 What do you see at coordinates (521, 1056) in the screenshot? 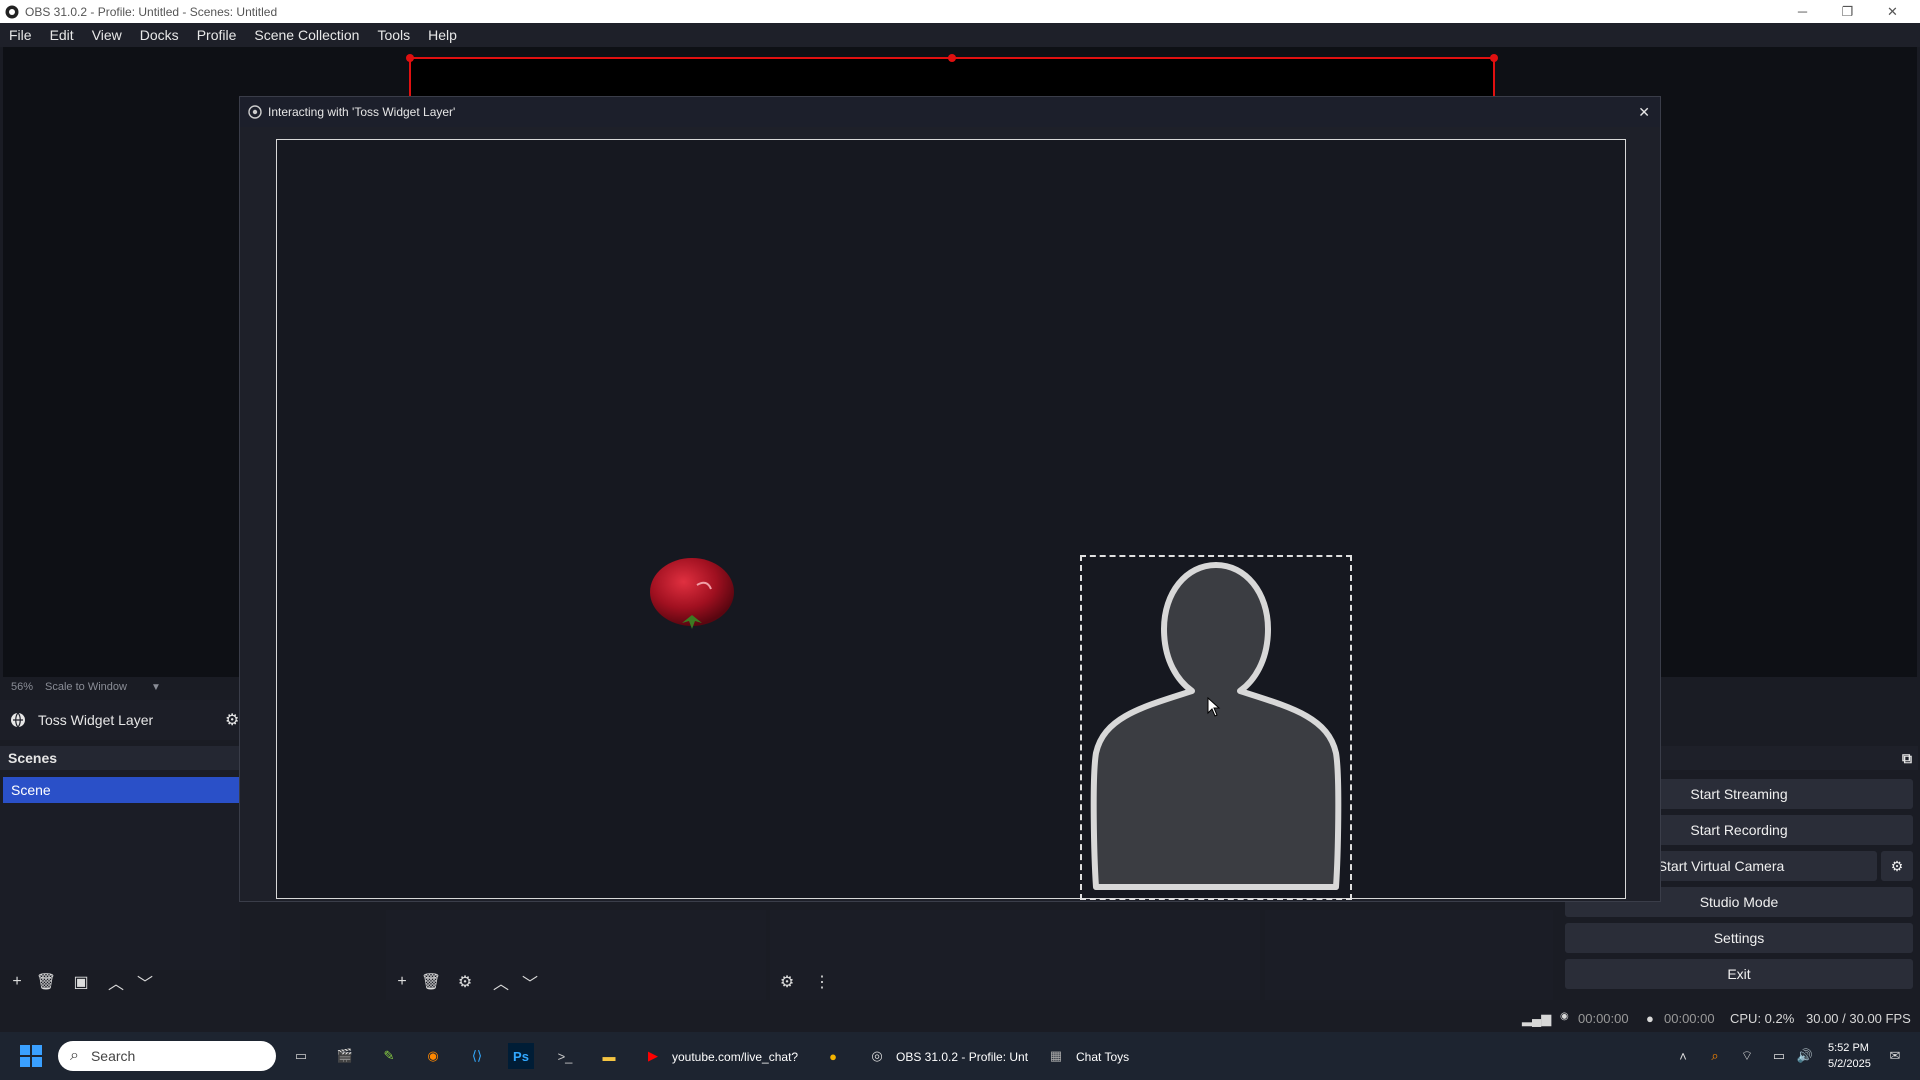
I see `photoshop-icon: Ps` at bounding box center [521, 1056].